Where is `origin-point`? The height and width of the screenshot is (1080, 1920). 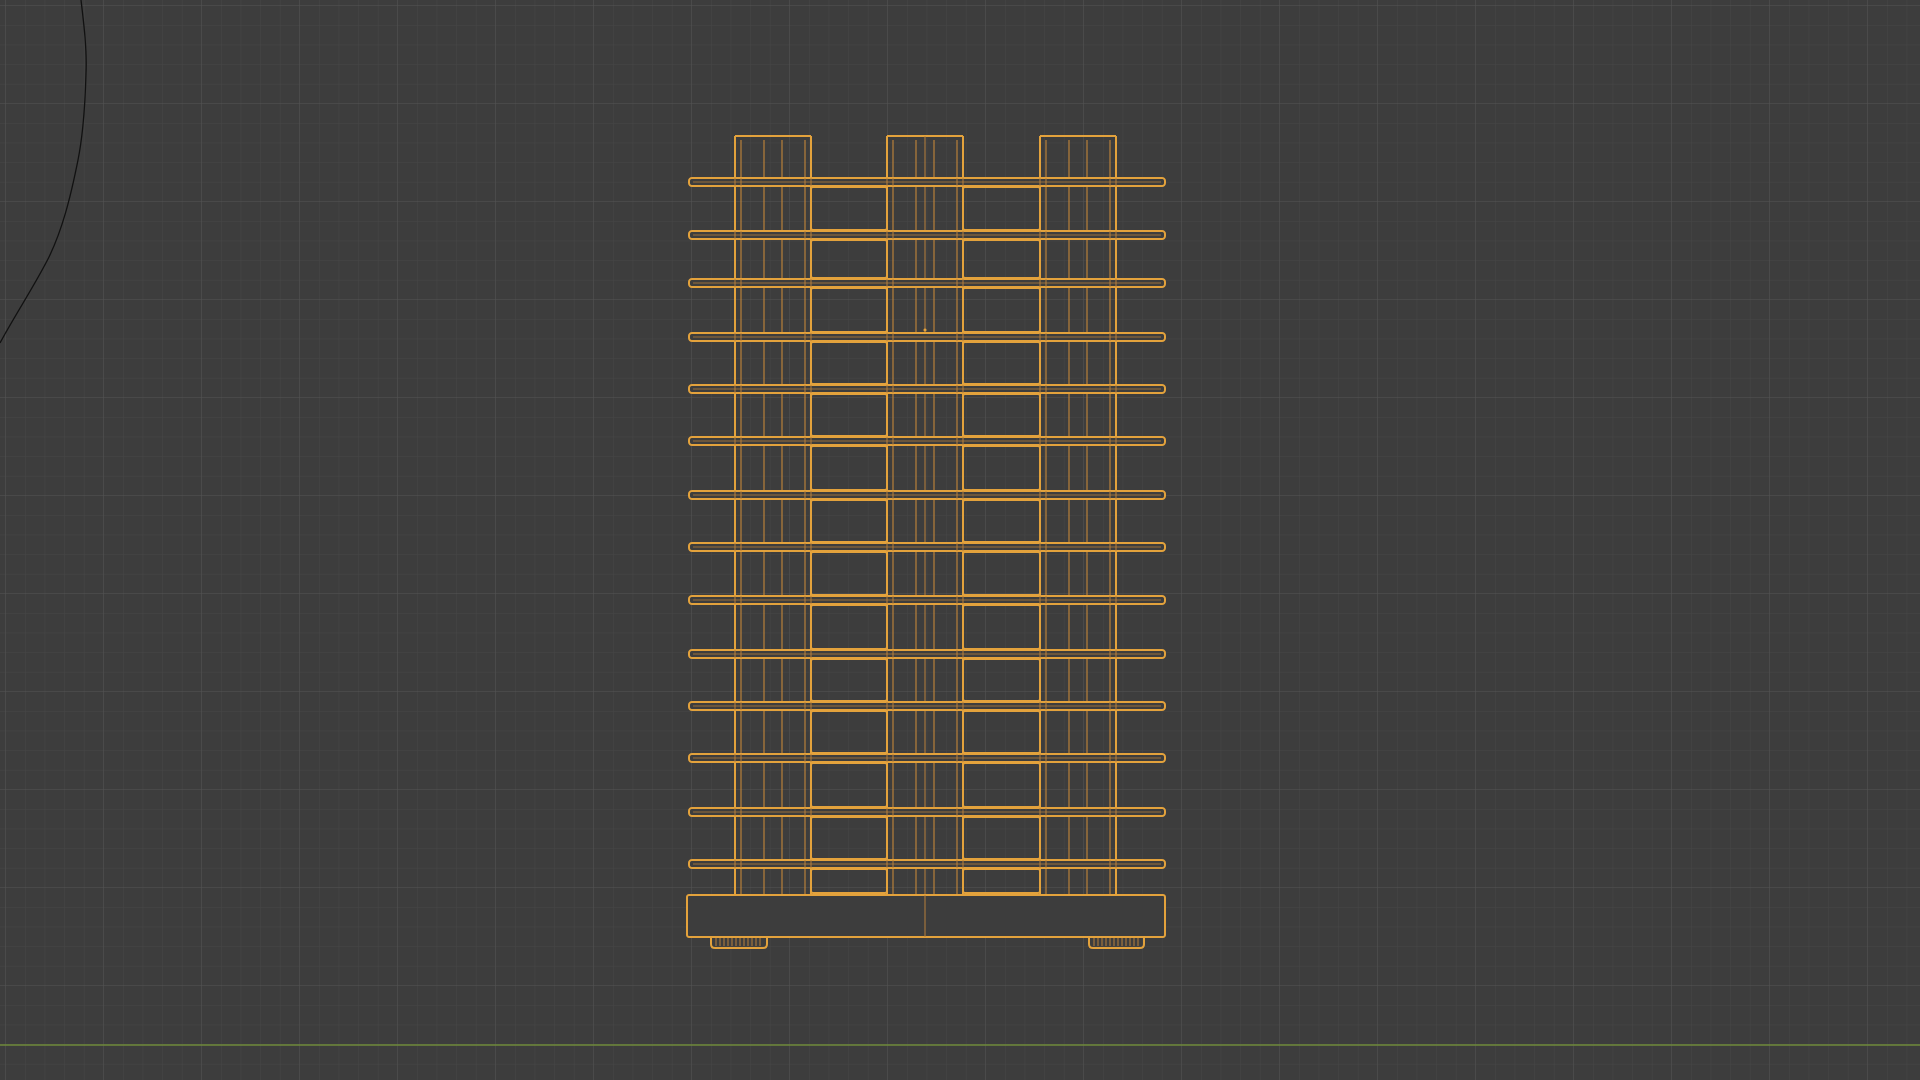 origin-point is located at coordinates (925, 330).